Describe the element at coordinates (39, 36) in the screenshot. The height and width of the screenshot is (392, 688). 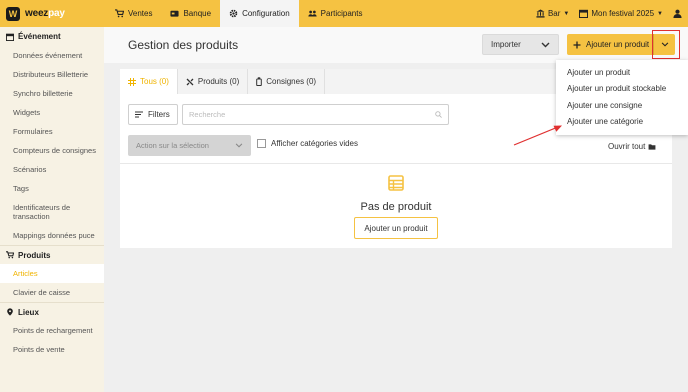
I see `sidebar-group-label: Événement` at that location.